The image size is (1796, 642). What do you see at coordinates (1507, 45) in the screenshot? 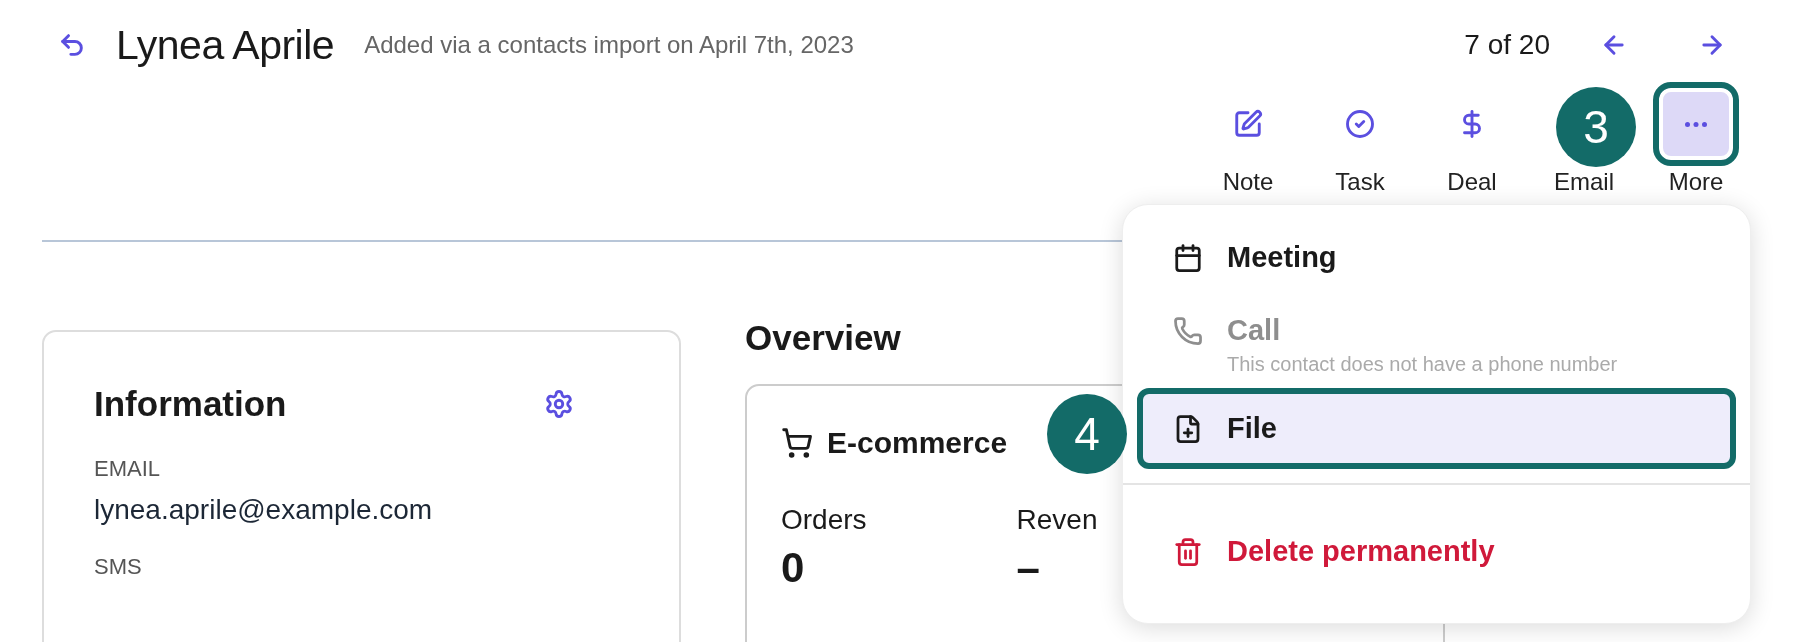
I see `record-pager: 7 of 20` at bounding box center [1507, 45].